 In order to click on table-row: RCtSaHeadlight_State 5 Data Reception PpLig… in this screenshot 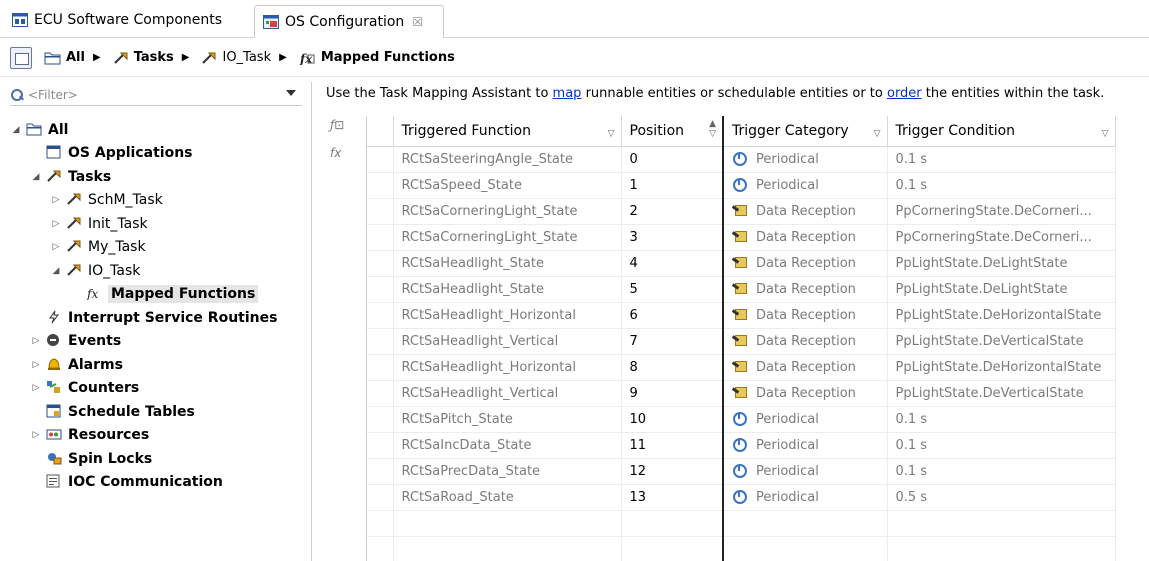, I will do `click(741, 289)`.